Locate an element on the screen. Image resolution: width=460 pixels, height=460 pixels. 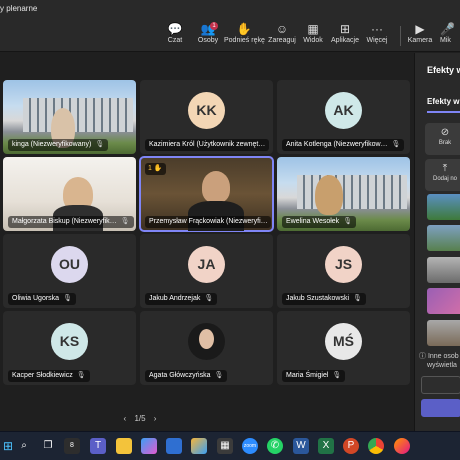
participant-name: Jakub Szustakowski 🎙 is located at coordinates (324, 299).